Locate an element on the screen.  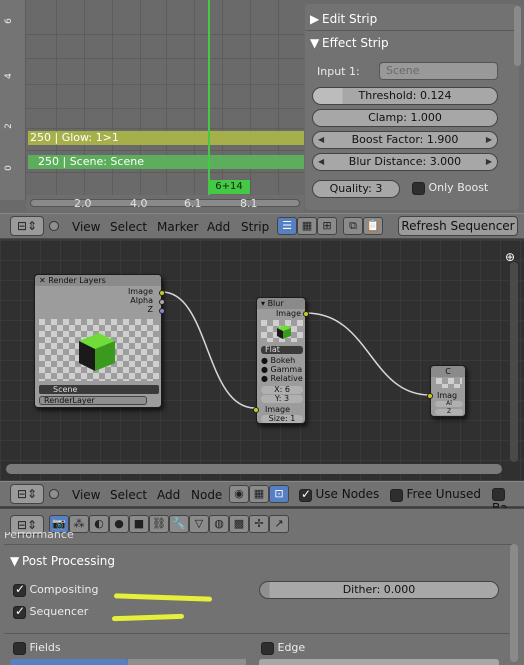
sequencer-view-icon: ☰ is located at coordinates (287, 226).